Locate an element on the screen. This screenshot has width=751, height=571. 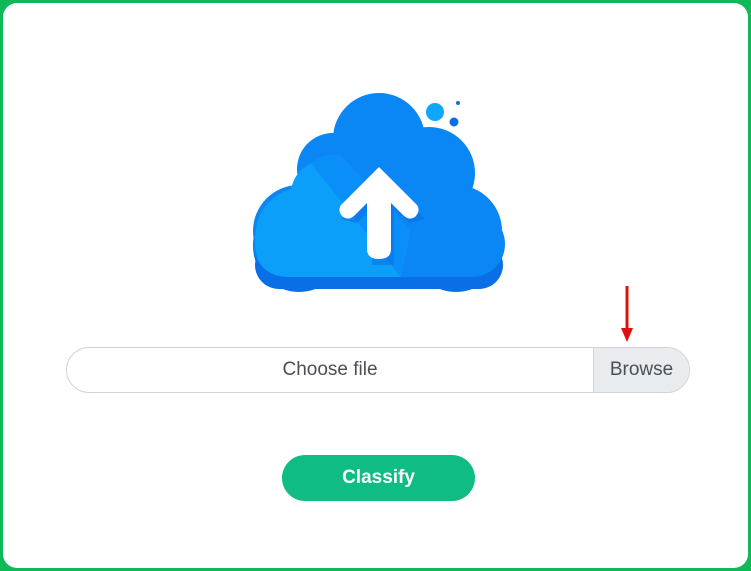
classify-button: Classify is located at coordinates (378, 478).